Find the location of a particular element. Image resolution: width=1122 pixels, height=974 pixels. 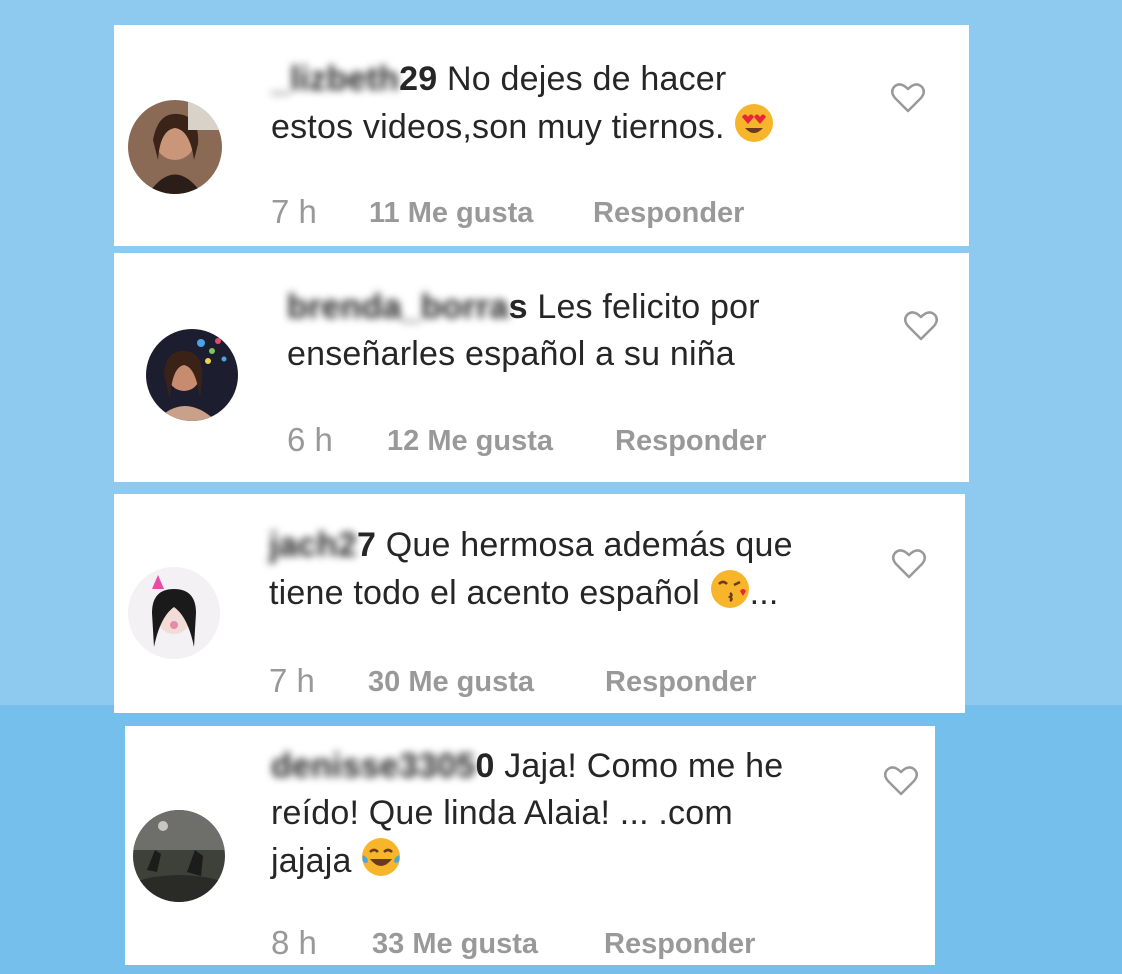

comment-meta: 7 h 30 Me gusta Responder is located at coordinates (594, 684).